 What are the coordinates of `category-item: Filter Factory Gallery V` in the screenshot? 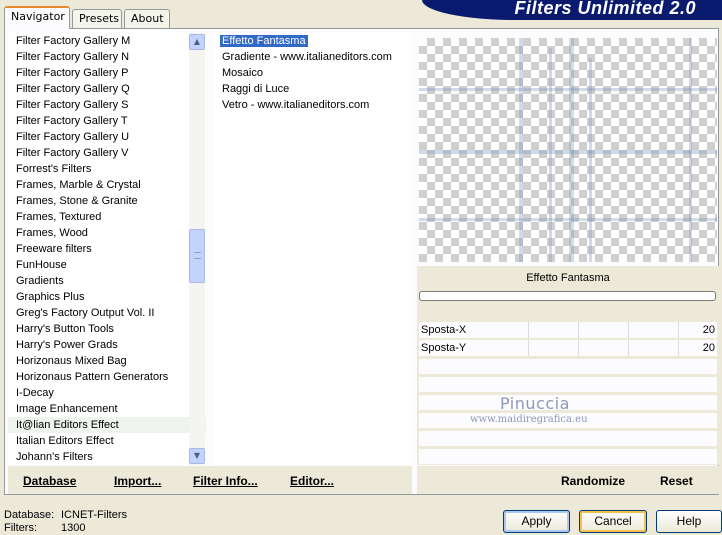 It's located at (107, 153).